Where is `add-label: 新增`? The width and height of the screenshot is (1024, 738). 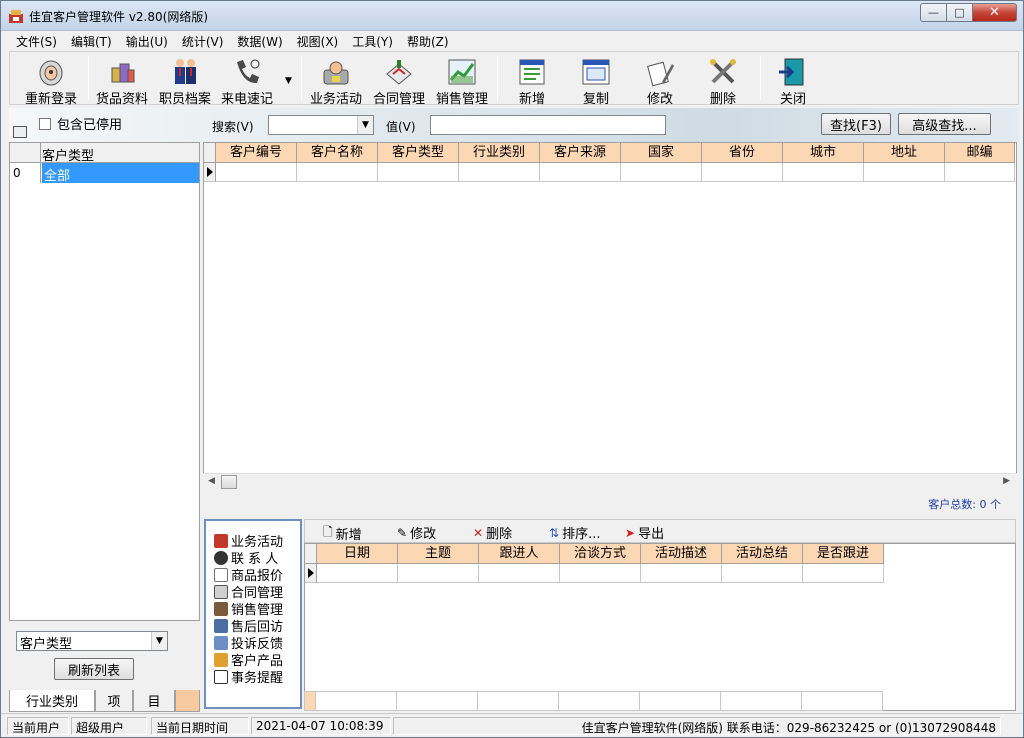
add-label: 新增 is located at coordinates (531, 99).